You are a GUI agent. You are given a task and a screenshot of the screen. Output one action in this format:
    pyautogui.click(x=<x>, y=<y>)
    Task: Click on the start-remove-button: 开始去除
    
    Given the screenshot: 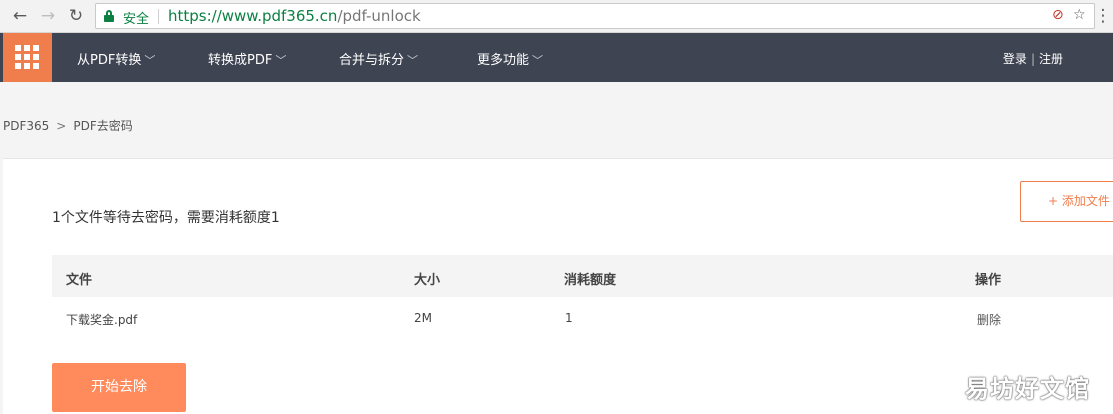 What is the action you would take?
    pyautogui.click(x=119, y=387)
    